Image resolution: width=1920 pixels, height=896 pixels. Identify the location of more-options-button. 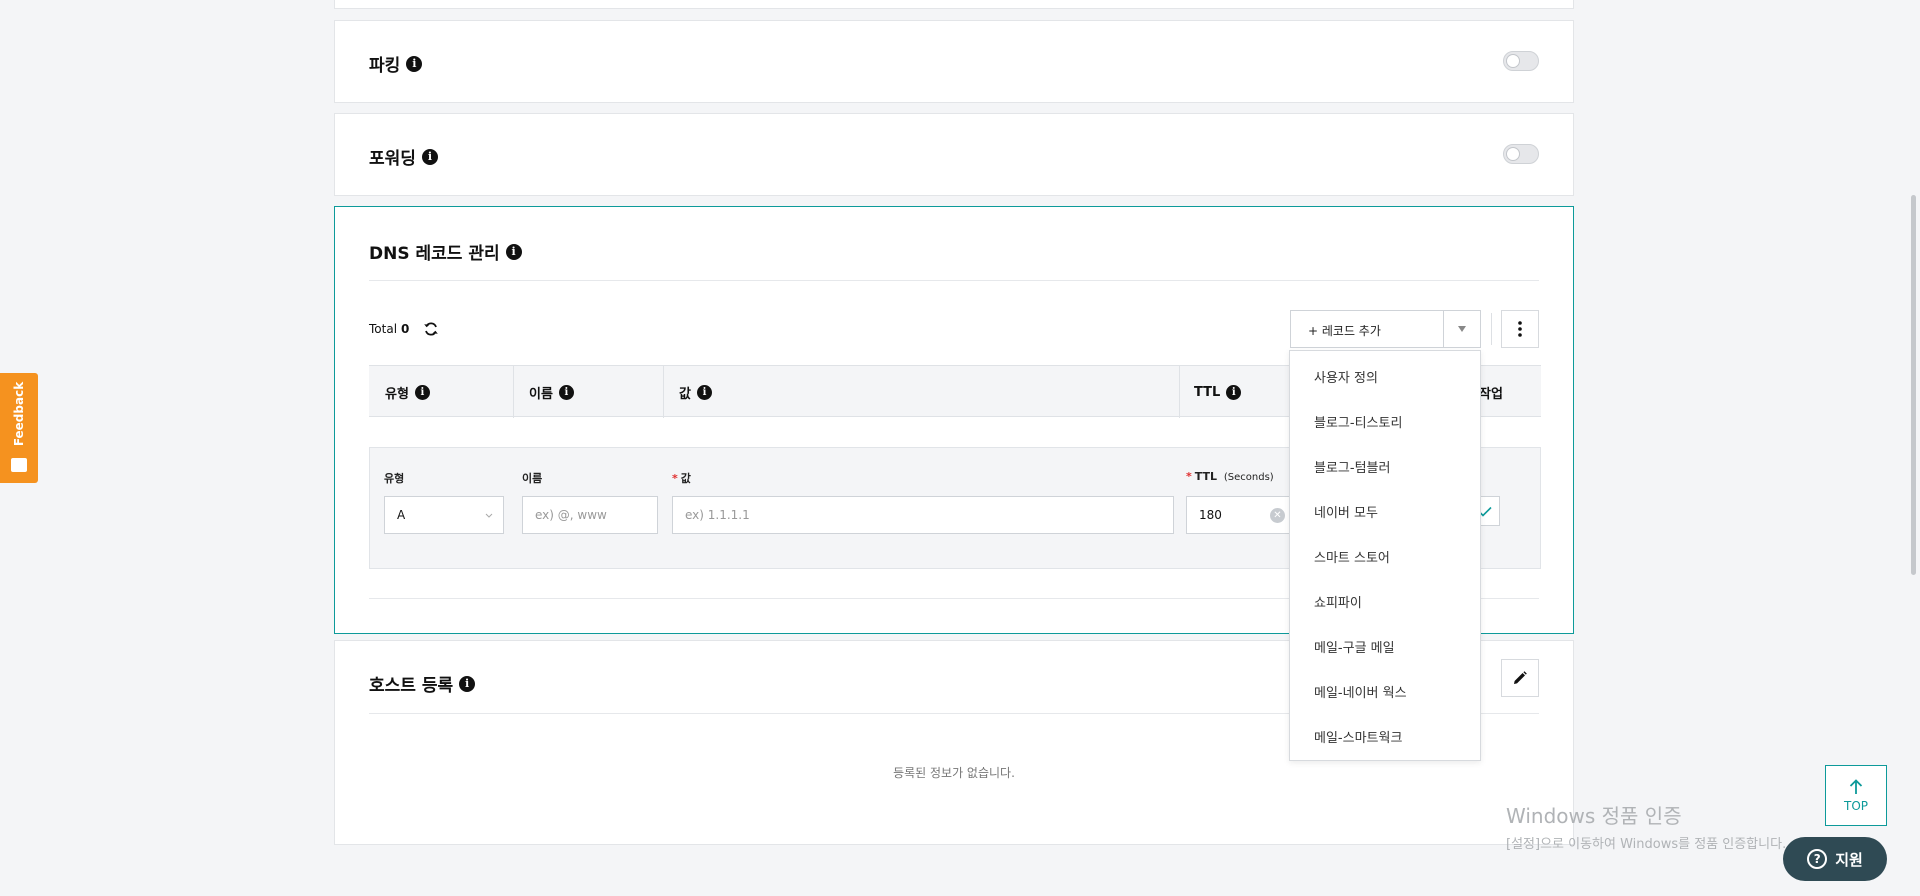
(1520, 329).